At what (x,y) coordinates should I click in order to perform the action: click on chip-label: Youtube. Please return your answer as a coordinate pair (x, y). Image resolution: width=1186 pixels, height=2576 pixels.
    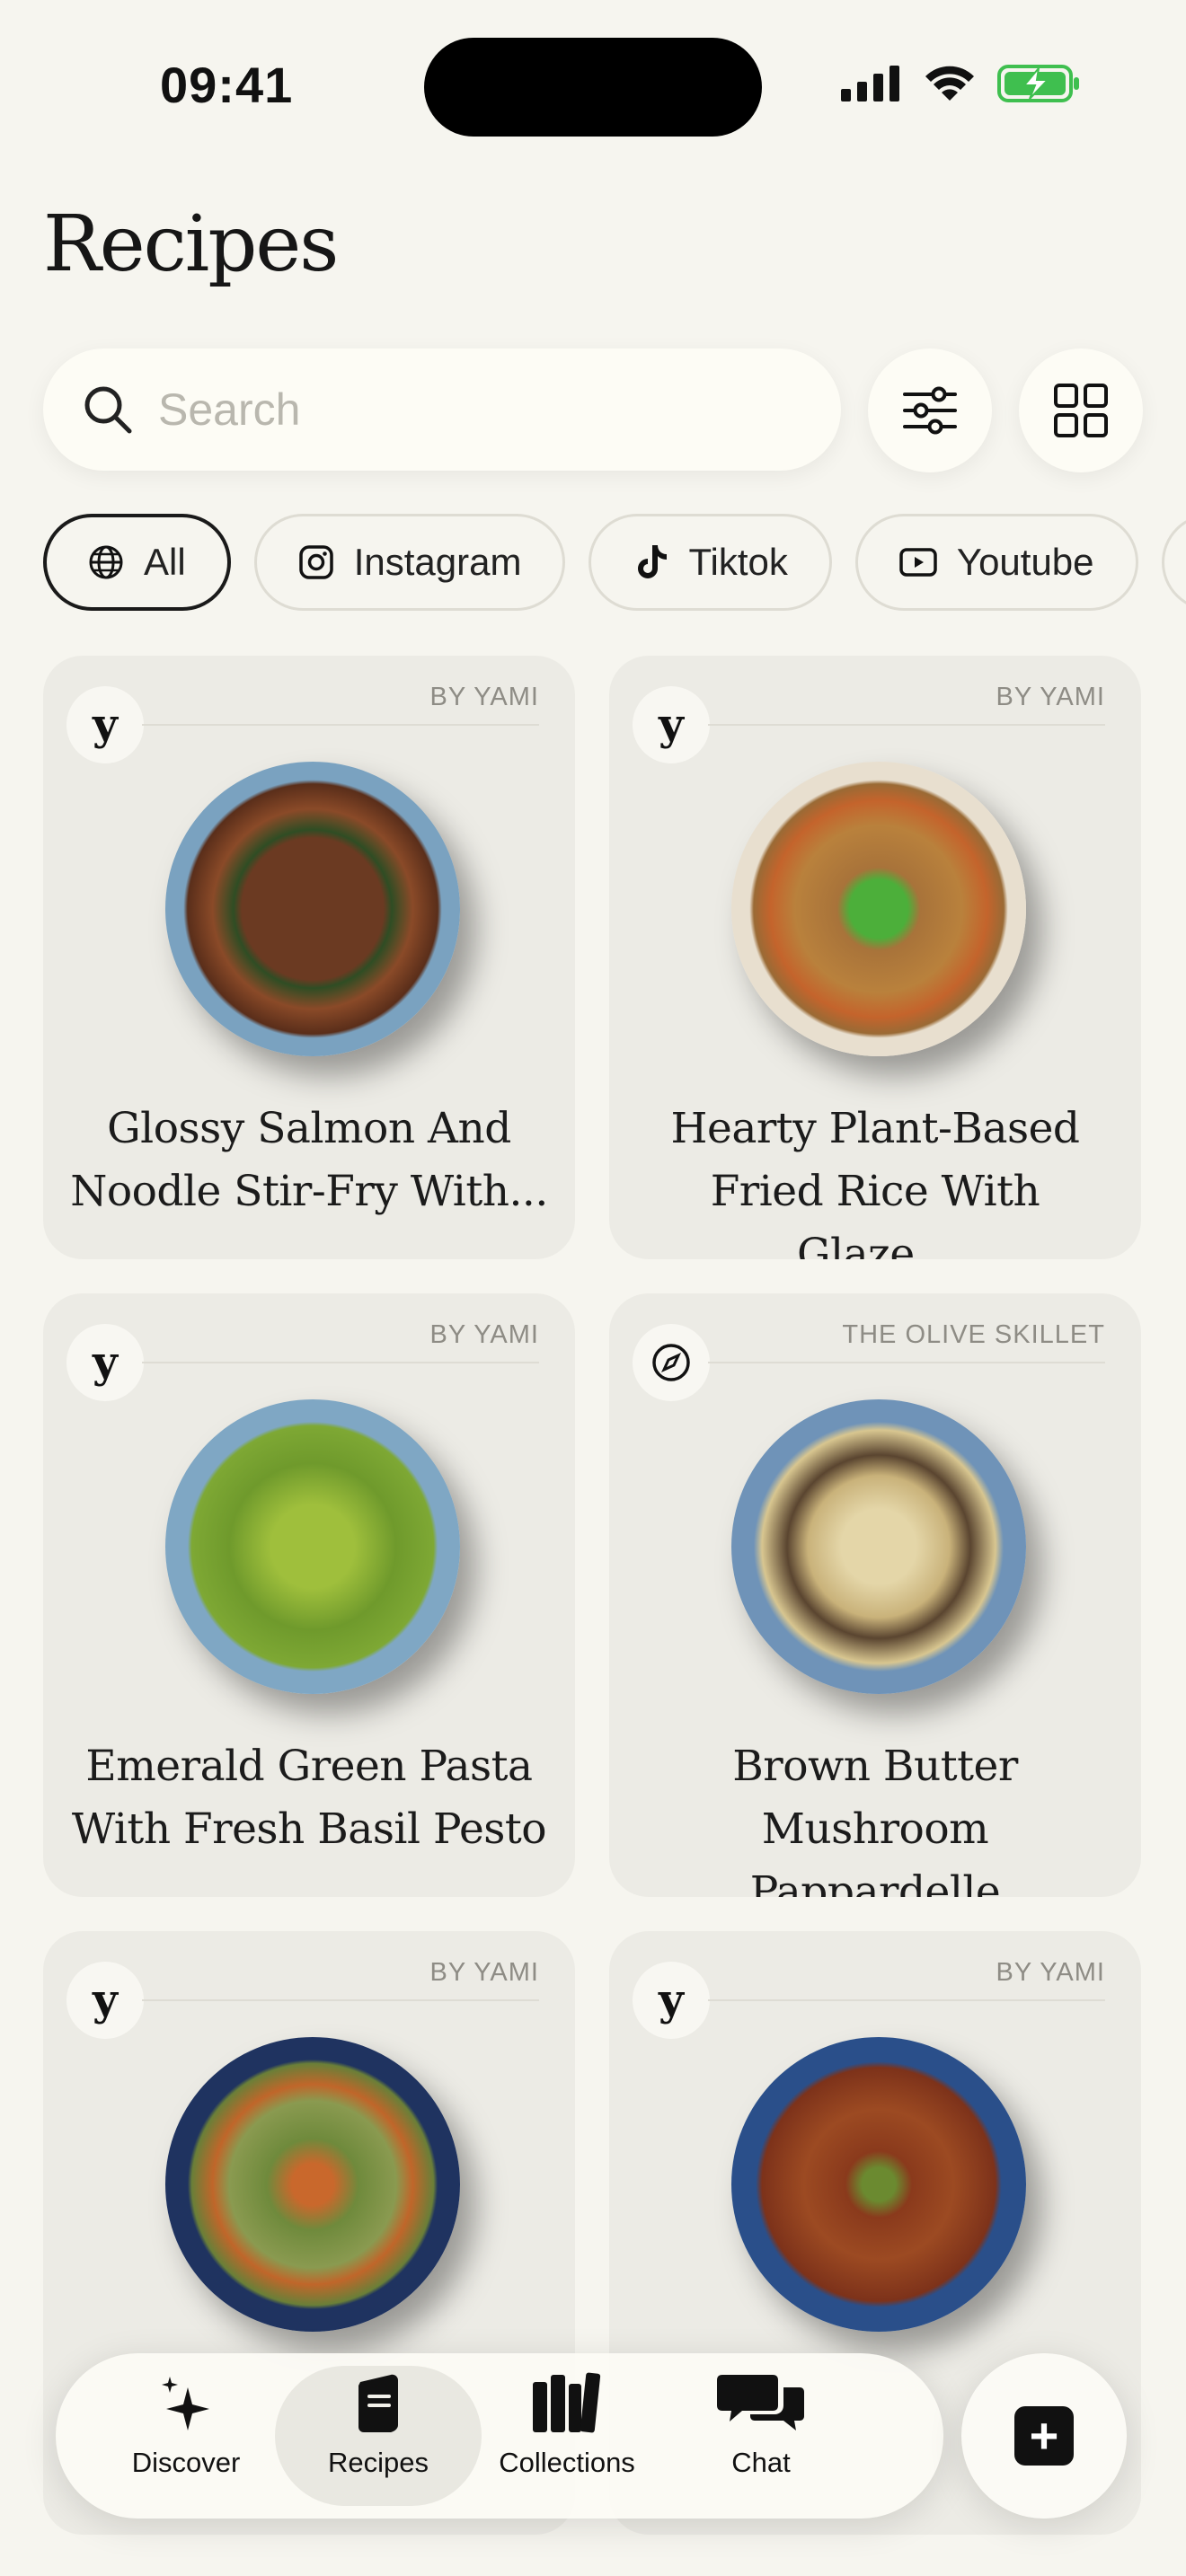
    Looking at the image, I should click on (1025, 562).